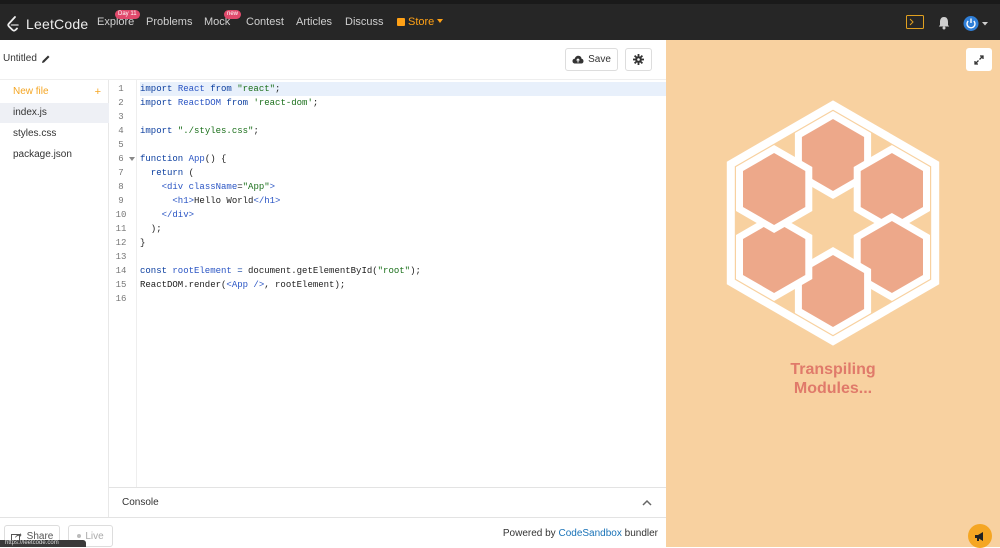 The height and width of the screenshot is (548, 1000). What do you see at coordinates (183, 201) in the screenshot?
I see `code-token: <h1>` at bounding box center [183, 201].